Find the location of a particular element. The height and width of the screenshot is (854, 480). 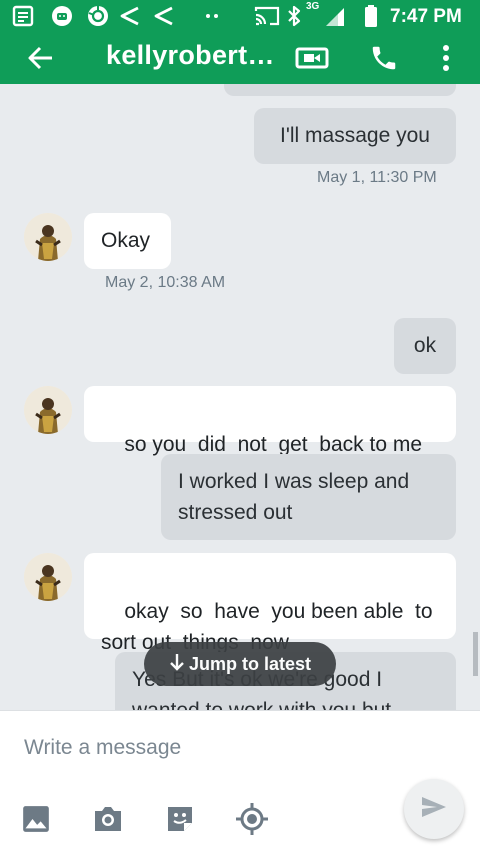

status-time: 7:47 PM is located at coordinates (426, 16).